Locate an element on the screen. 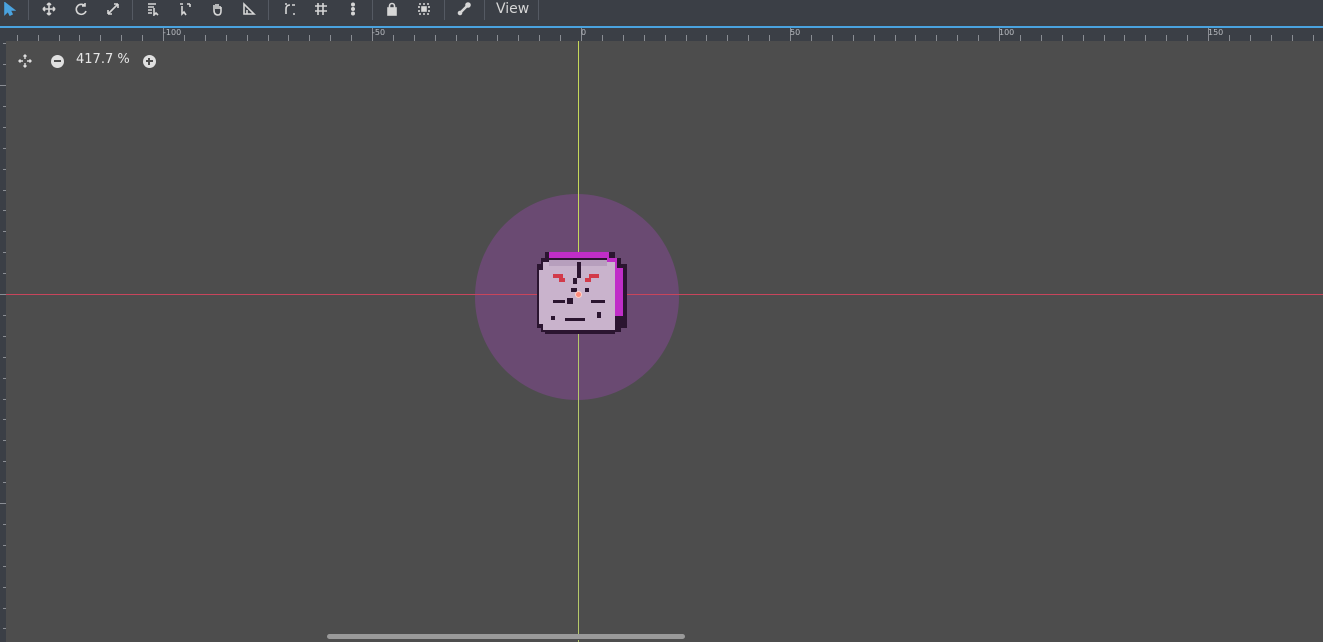 This screenshot has height=642, width=1323. ruler-label: 0 is located at coordinates (584, 32).